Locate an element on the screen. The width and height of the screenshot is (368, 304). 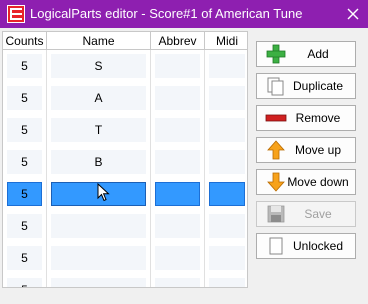
table-row: 5T is located at coordinates (125, 130).